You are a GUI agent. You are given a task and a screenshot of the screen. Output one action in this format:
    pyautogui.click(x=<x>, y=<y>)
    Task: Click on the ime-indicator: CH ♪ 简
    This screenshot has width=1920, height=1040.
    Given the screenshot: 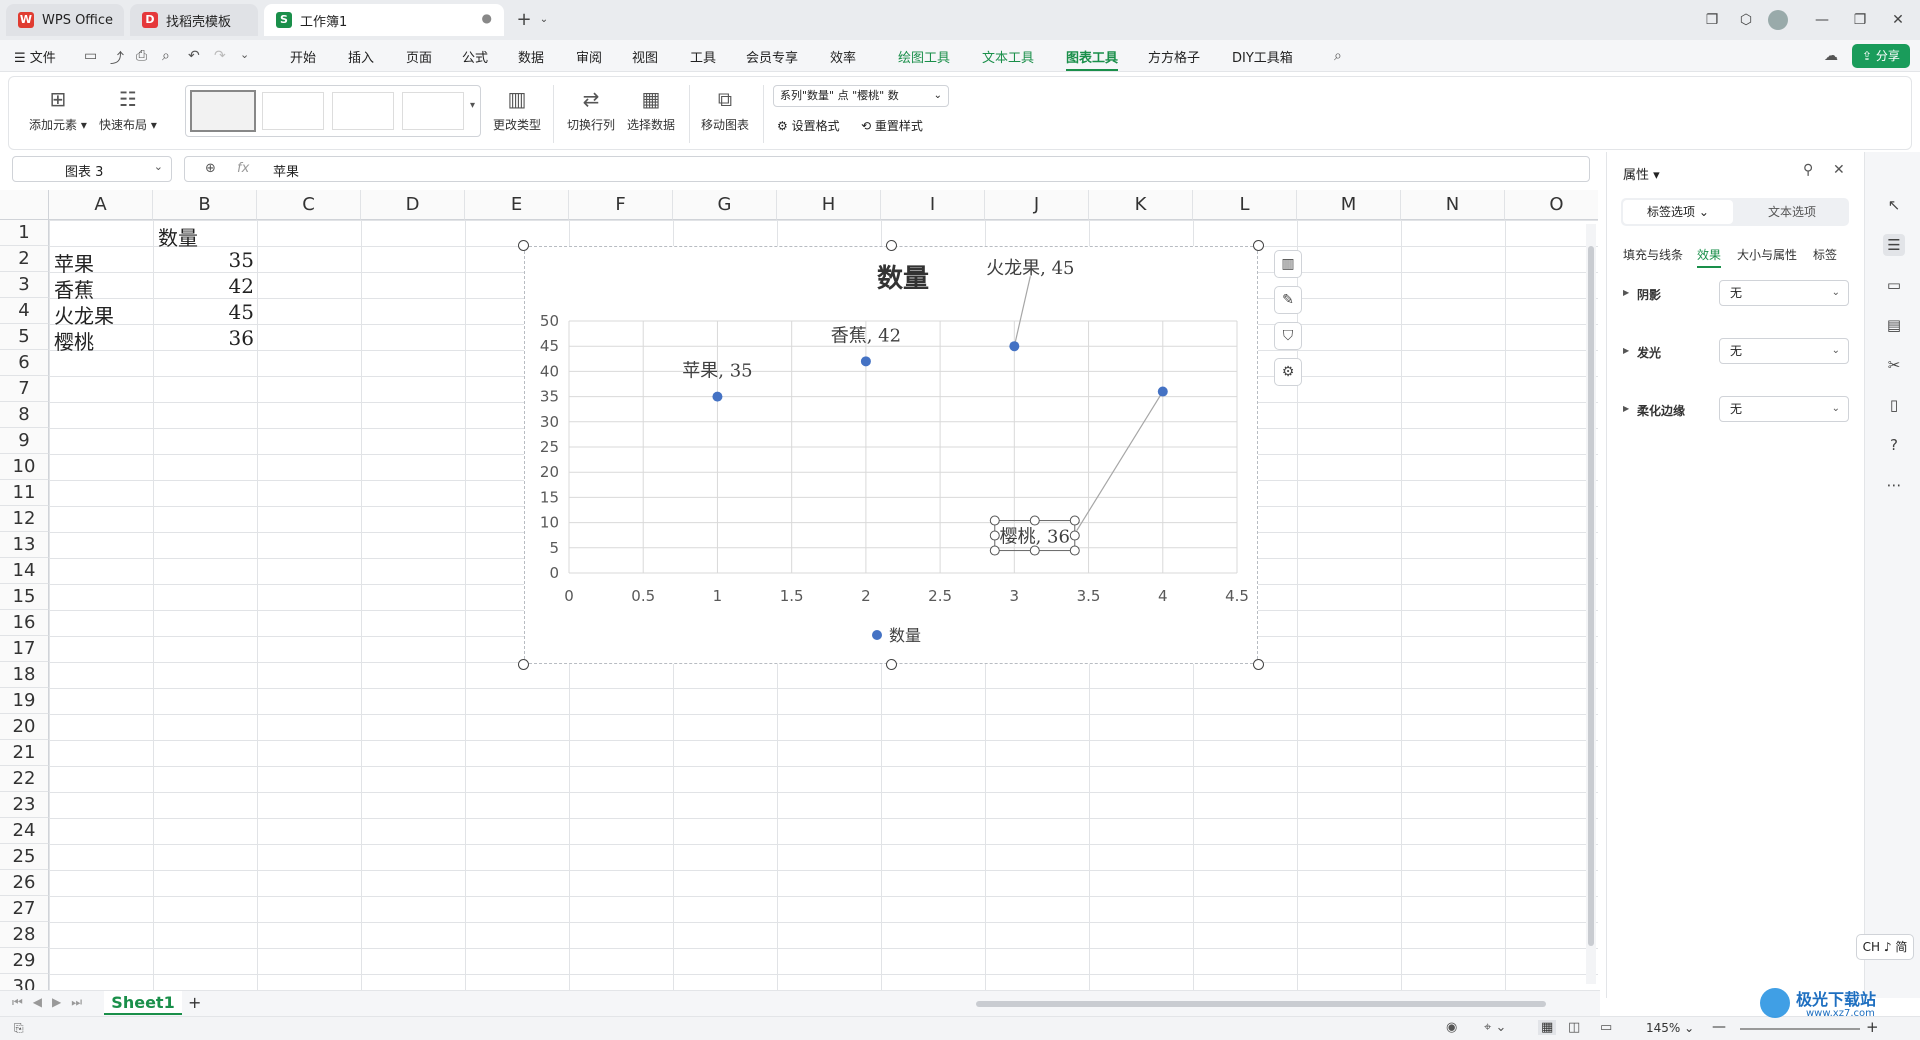 What is the action you would take?
    pyautogui.click(x=1885, y=947)
    